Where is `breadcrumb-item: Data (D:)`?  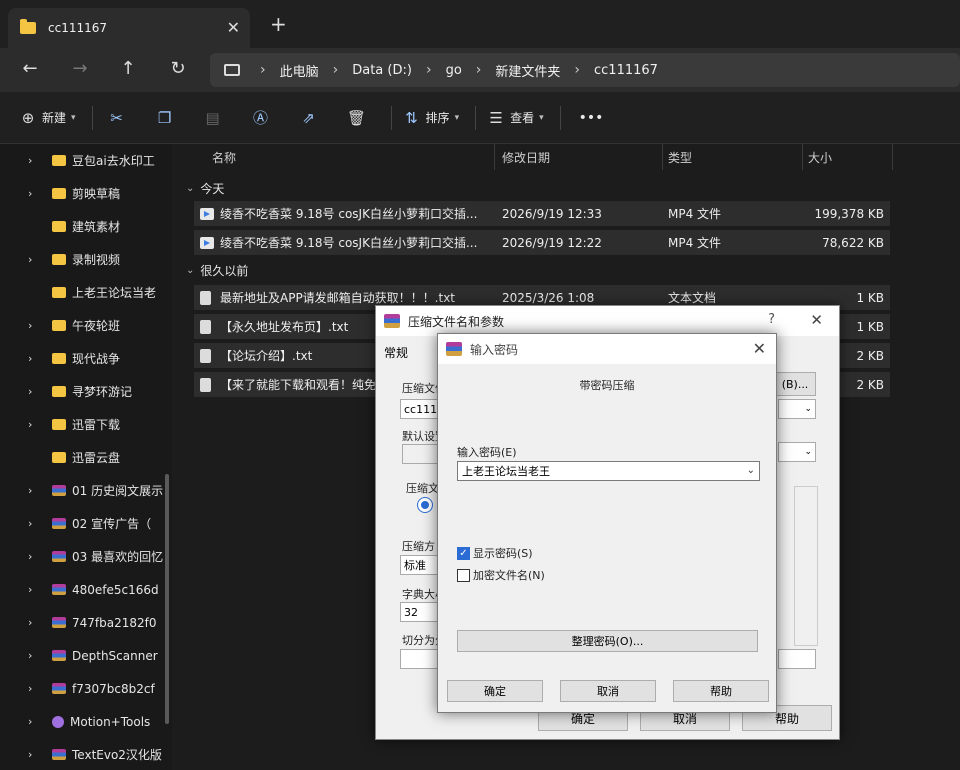
breadcrumb-item: Data (D:) is located at coordinates (382, 70).